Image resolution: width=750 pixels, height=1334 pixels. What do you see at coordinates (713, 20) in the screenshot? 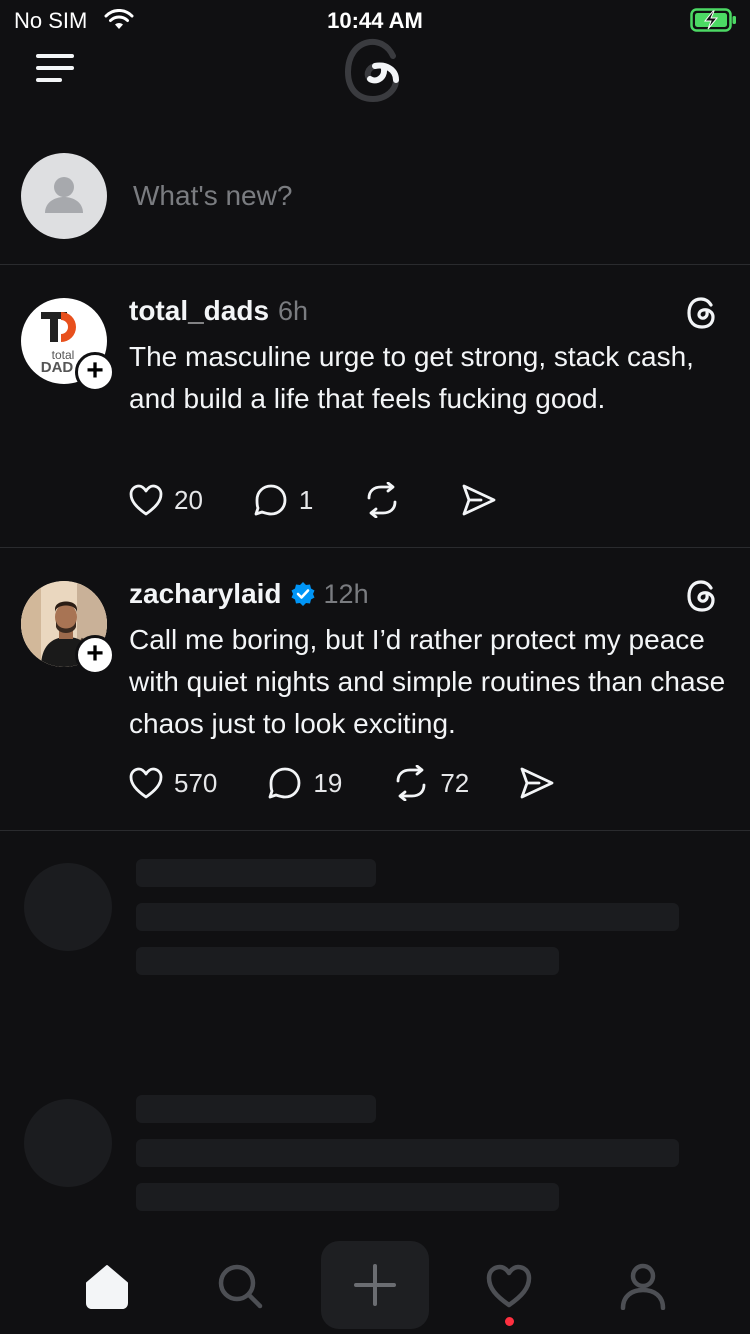
I see `battery-charging-icon` at bounding box center [713, 20].